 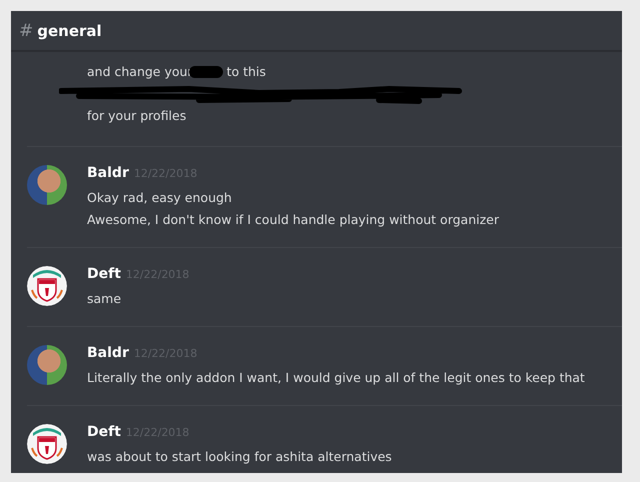 What do you see at coordinates (336, 378) in the screenshot?
I see `message-text: Literally the only addon I want, I would give up all of the legit ones to keep that` at bounding box center [336, 378].